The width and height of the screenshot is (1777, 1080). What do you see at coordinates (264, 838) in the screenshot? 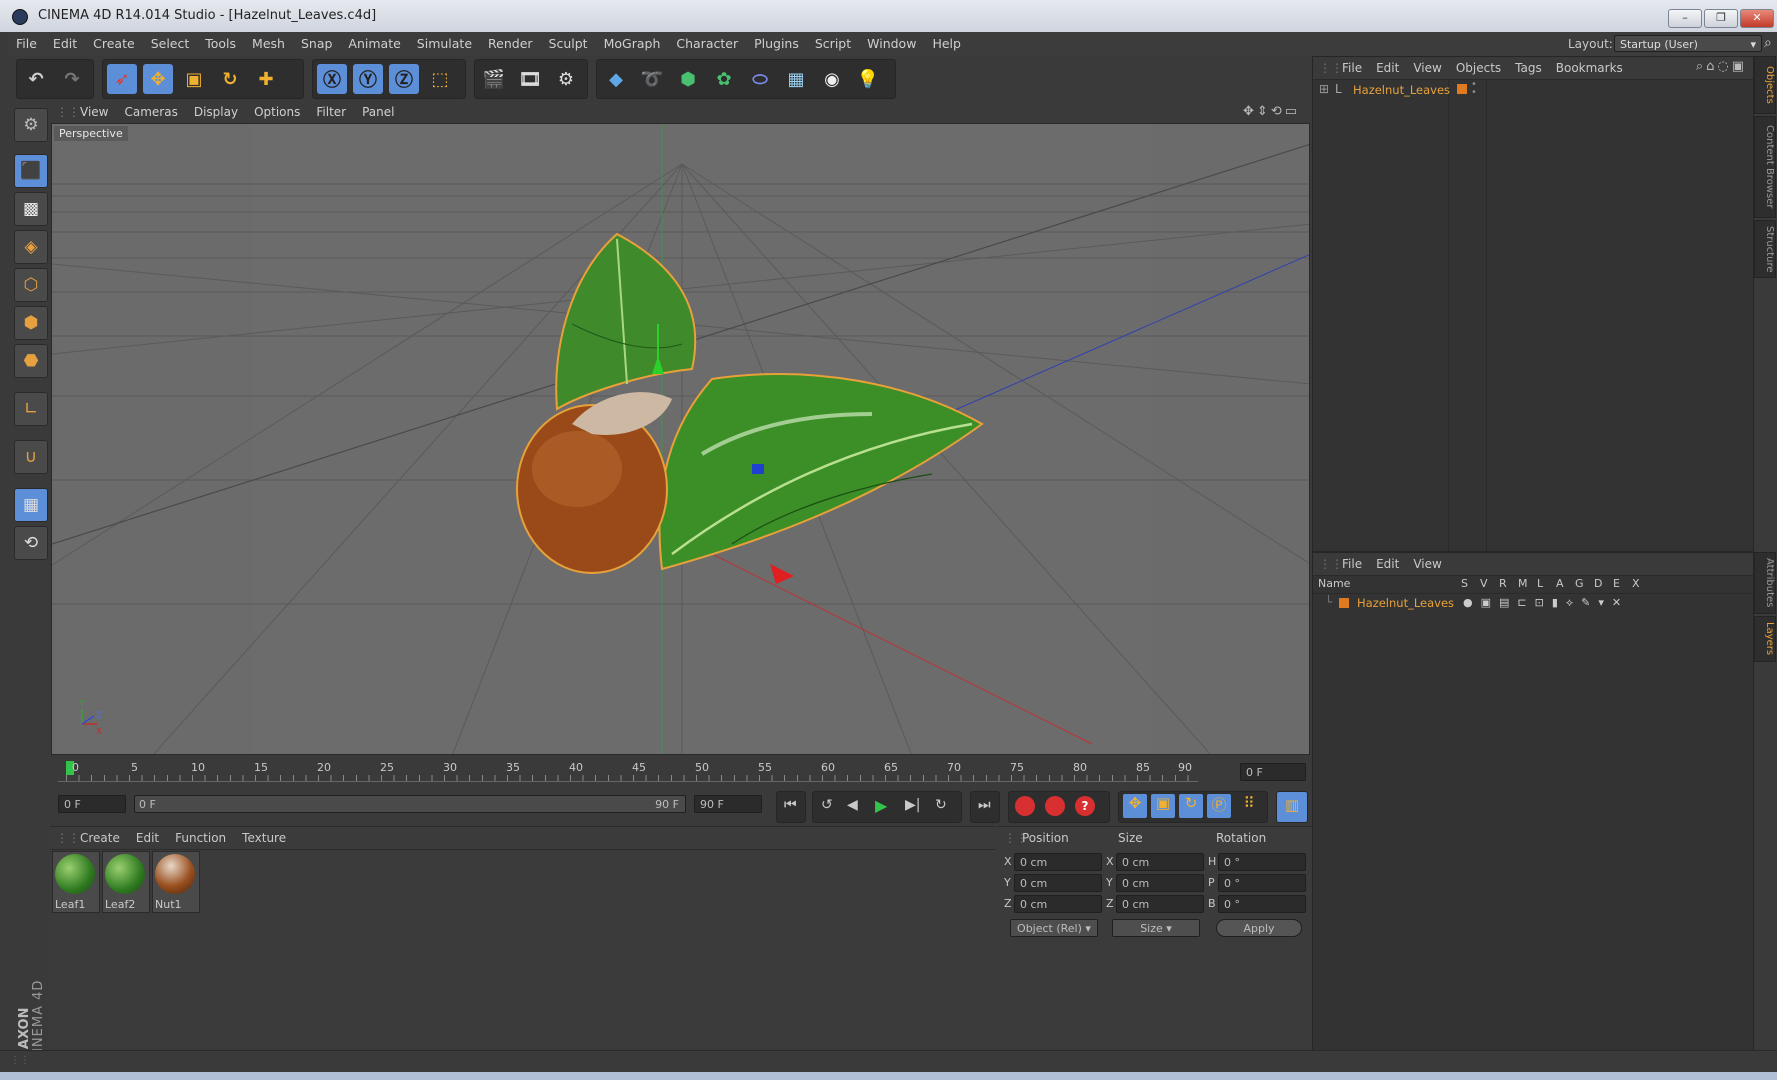
I see `material-menu-texture: Texture` at bounding box center [264, 838].